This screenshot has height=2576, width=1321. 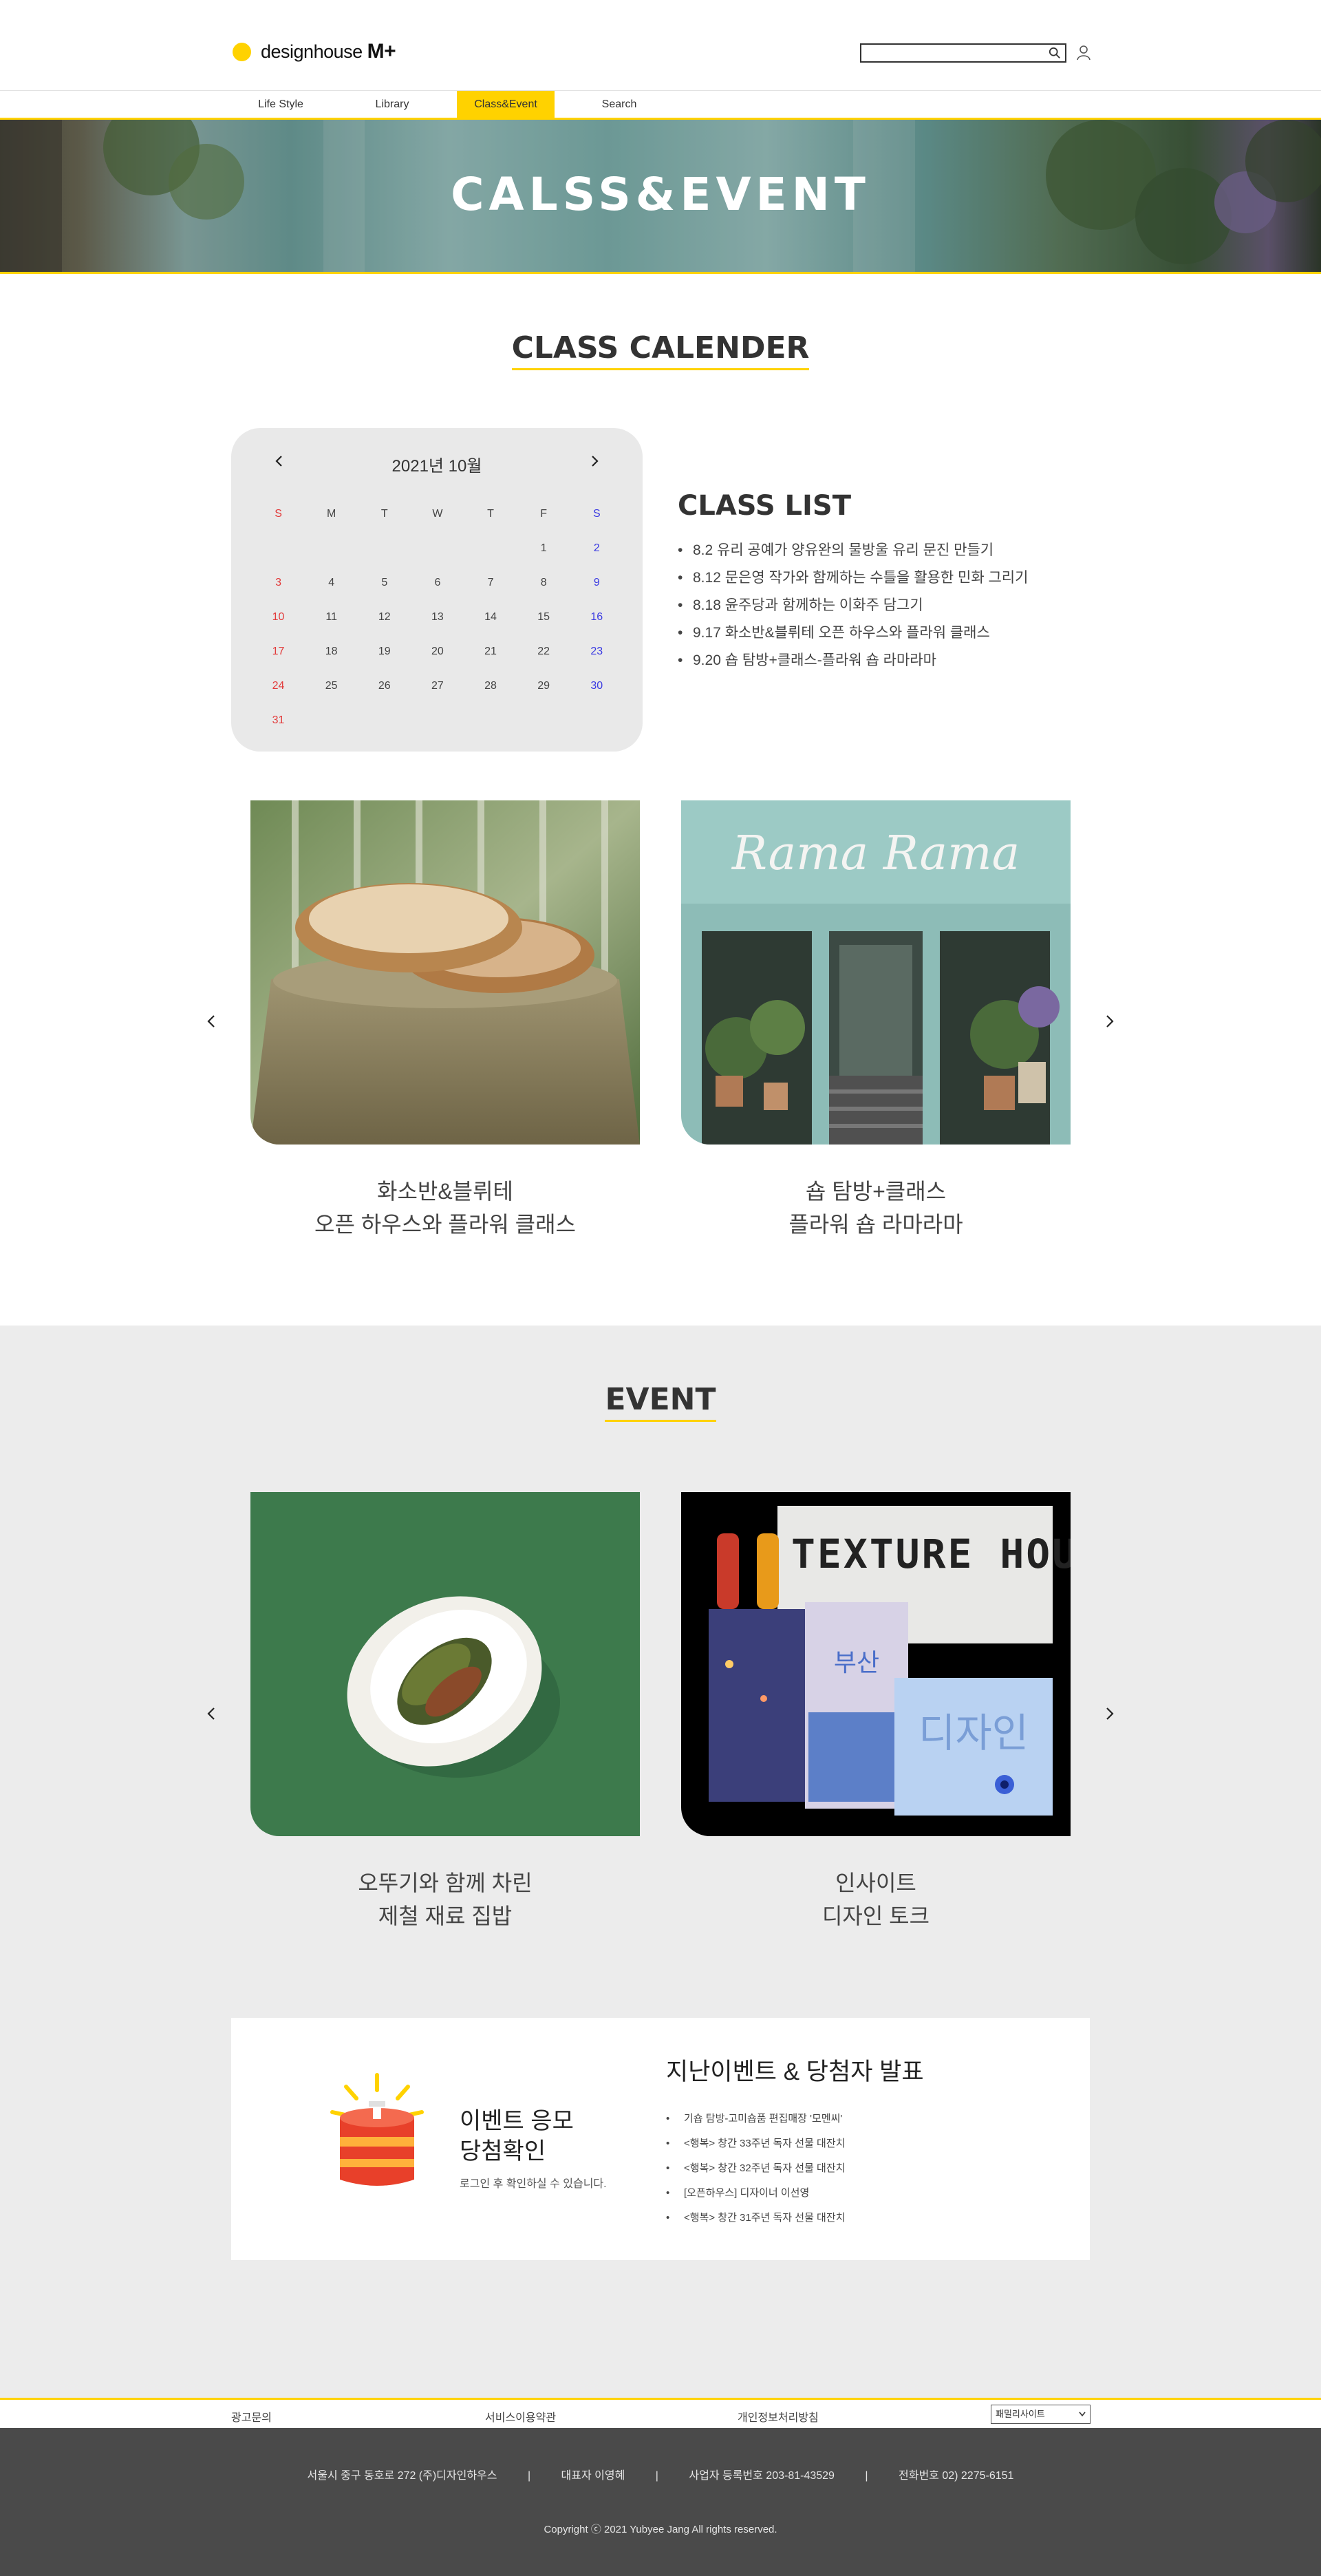 I want to click on event-next-arrow-icon, so click(x=1109, y=1713).